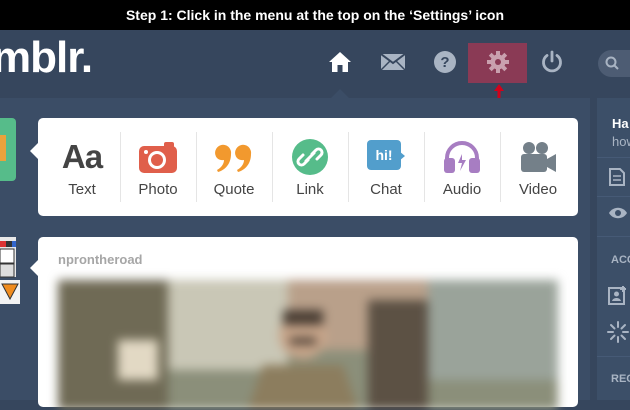 This screenshot has width=630, height=410. Describe the element at coordinates (393, 62) in the screenshot. I see `mail-icon` at that location.